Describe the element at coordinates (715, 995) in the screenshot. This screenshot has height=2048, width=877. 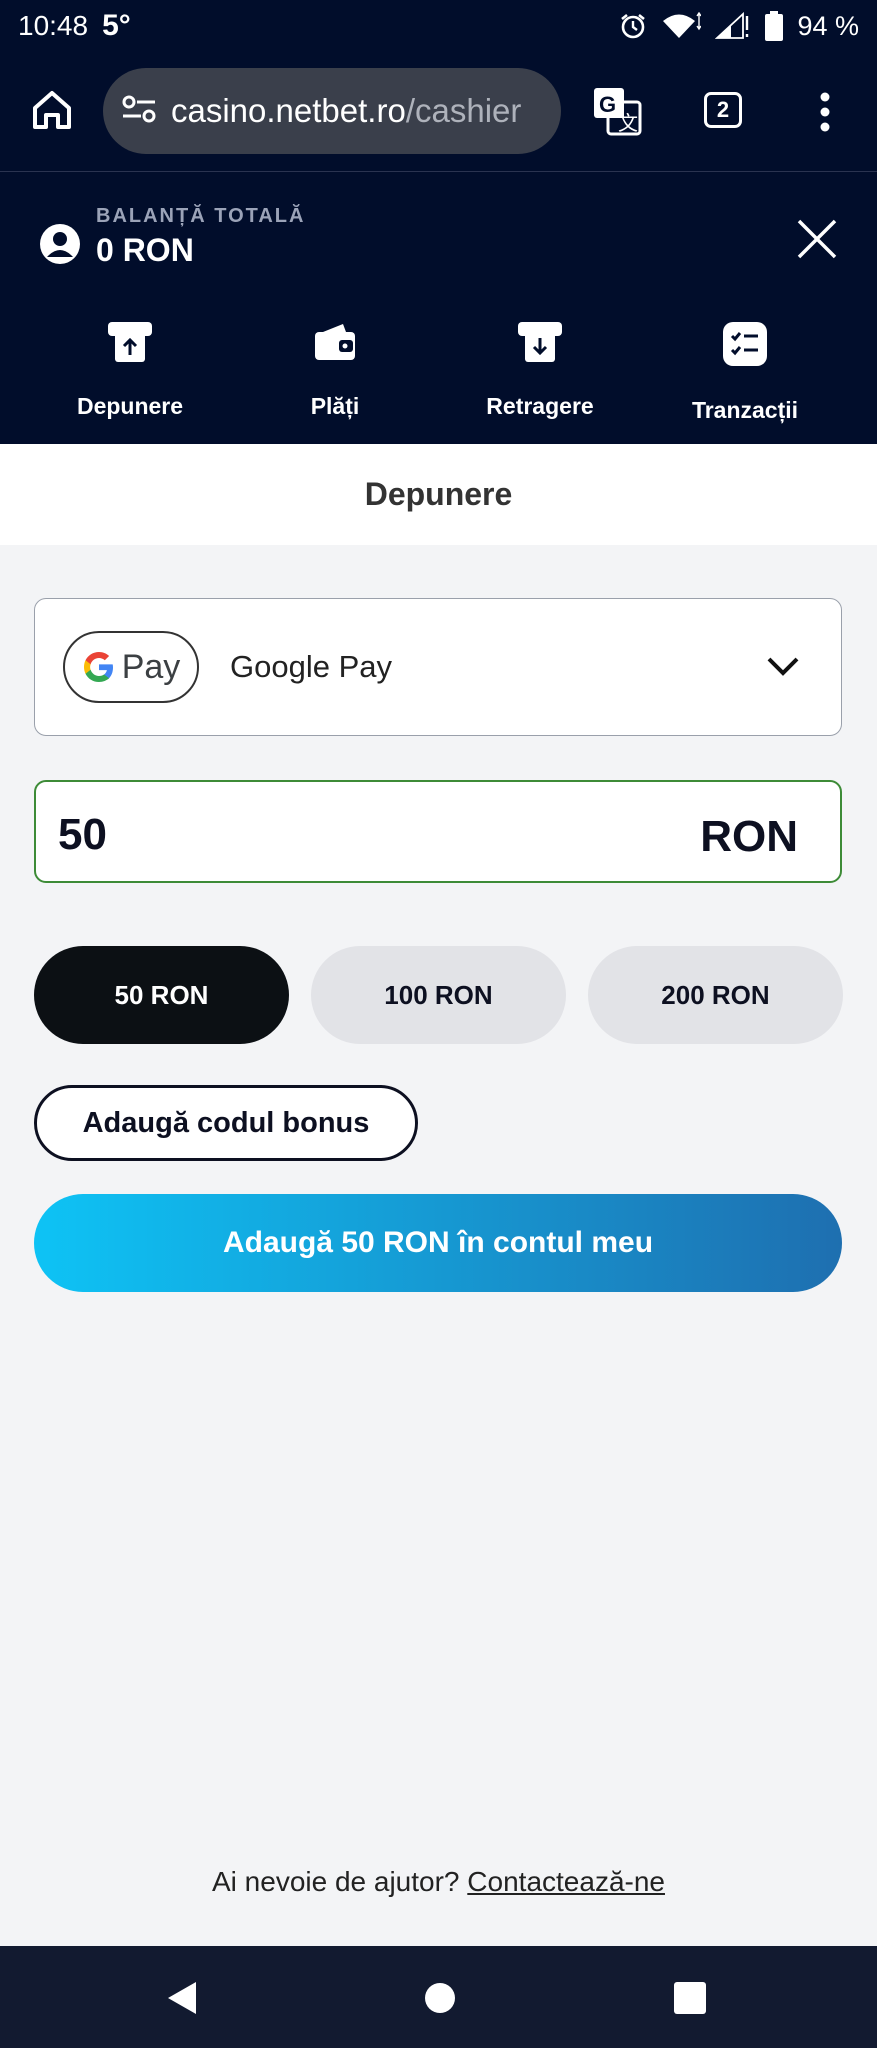
I see `quick-amount-200-button: 200 RON` at that location.